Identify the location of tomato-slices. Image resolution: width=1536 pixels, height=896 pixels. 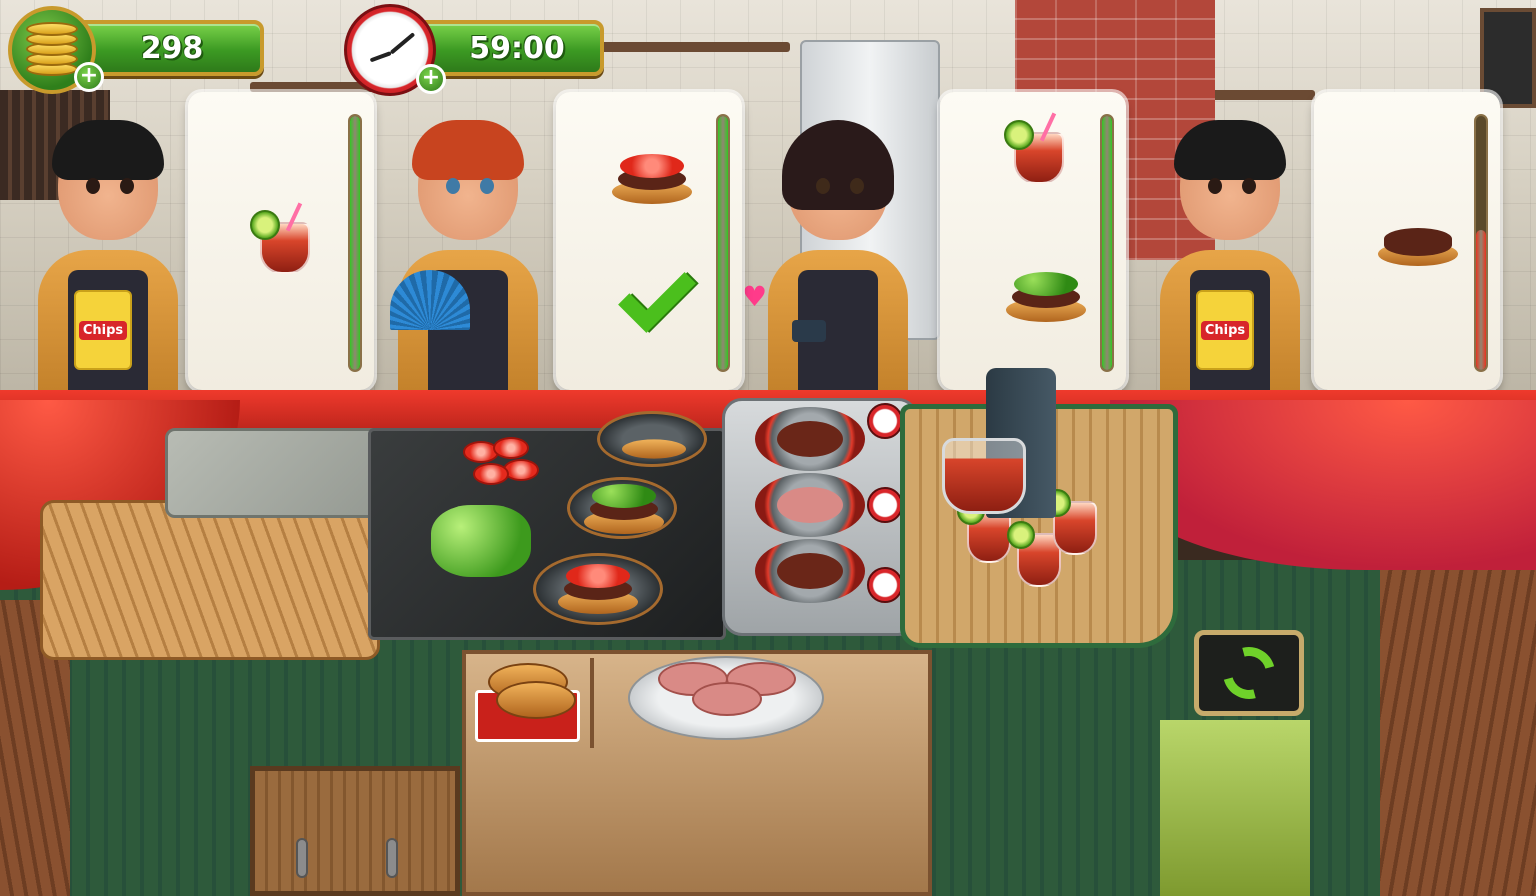
(513, 467).